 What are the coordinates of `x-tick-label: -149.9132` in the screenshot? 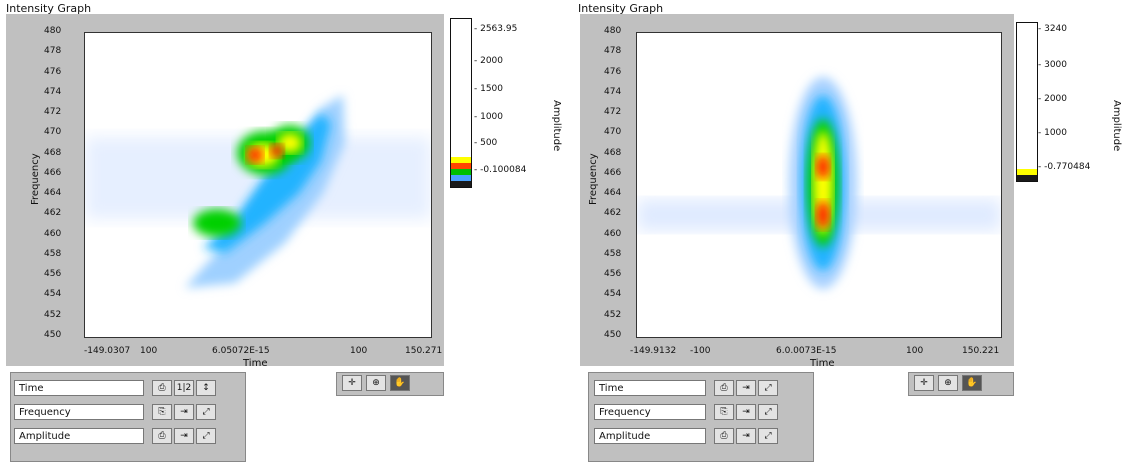 It's located at (653, 351).